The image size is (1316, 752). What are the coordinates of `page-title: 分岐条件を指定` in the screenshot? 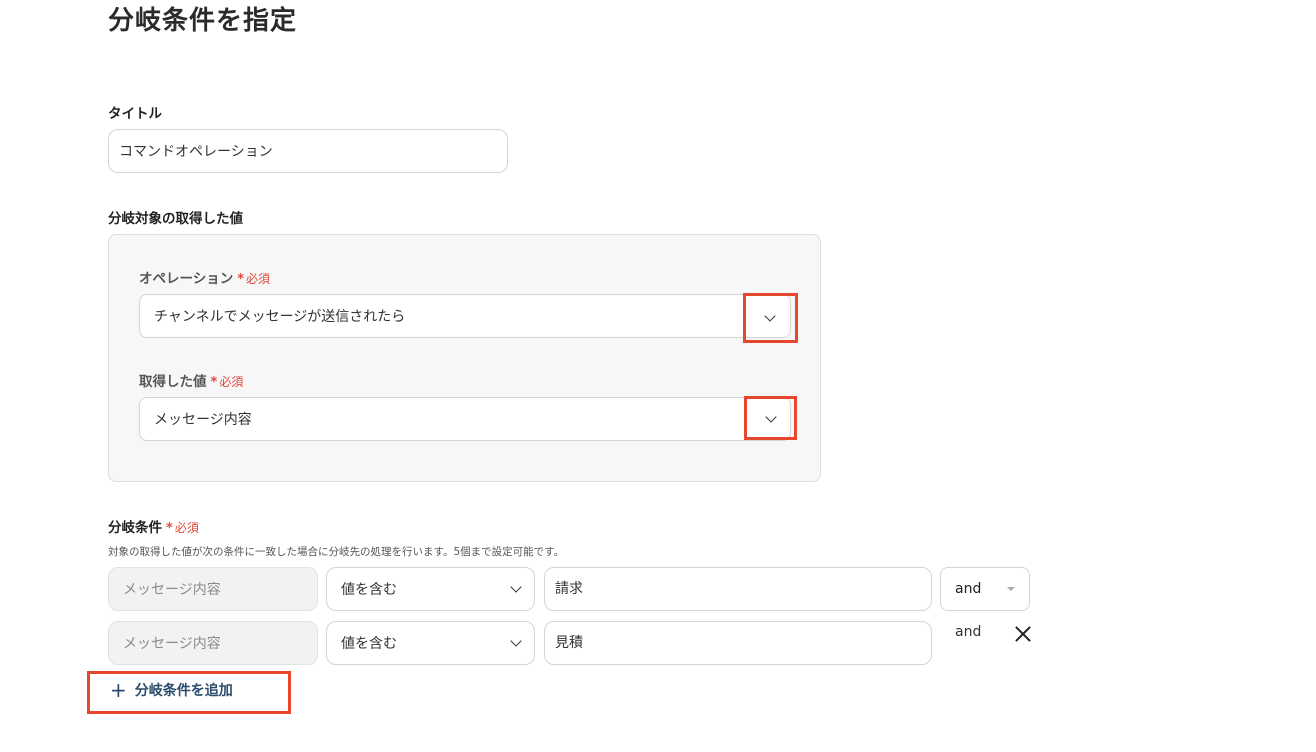 It's located at (203, 21).